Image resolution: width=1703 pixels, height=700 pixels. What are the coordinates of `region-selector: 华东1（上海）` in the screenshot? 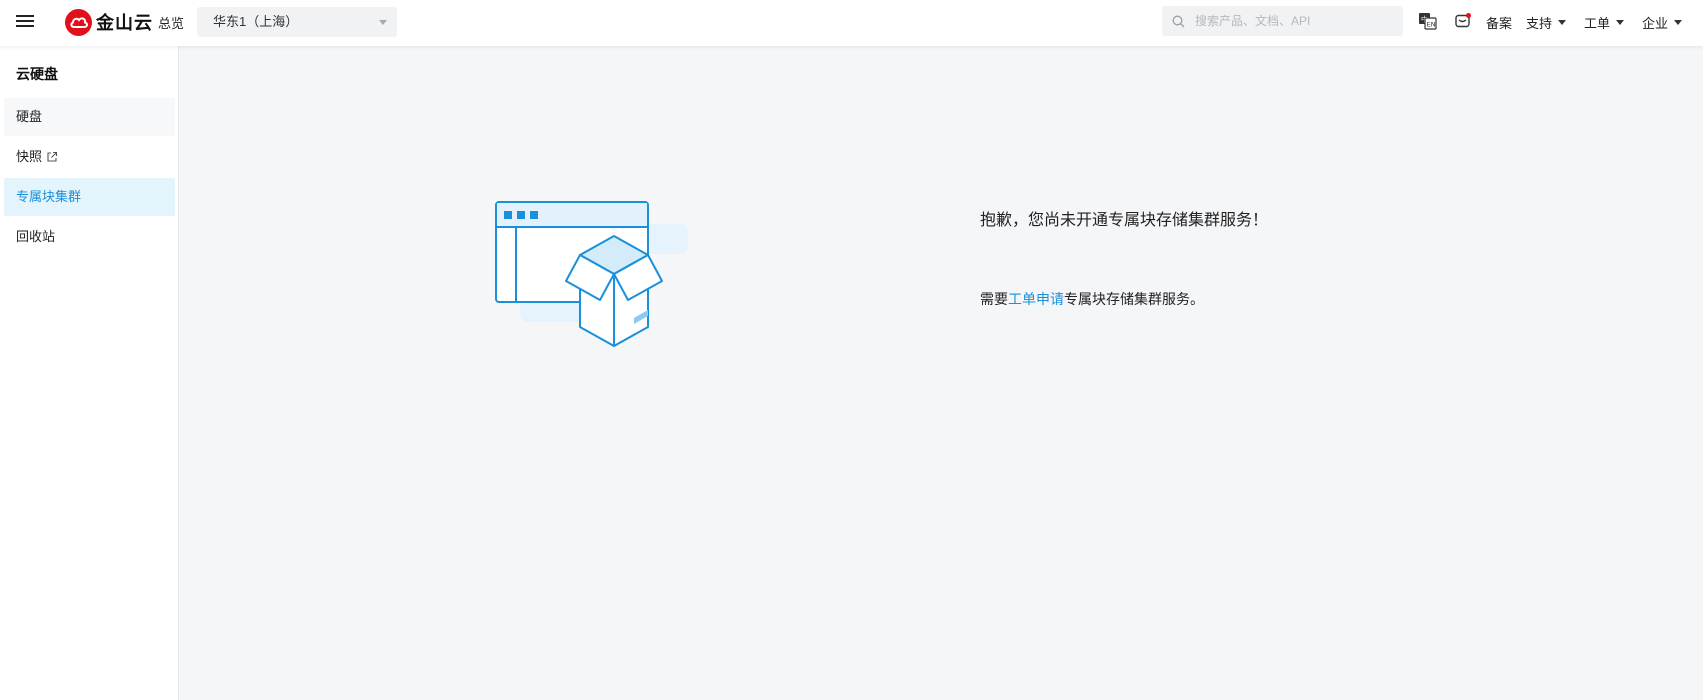 It's located at (297, 22).